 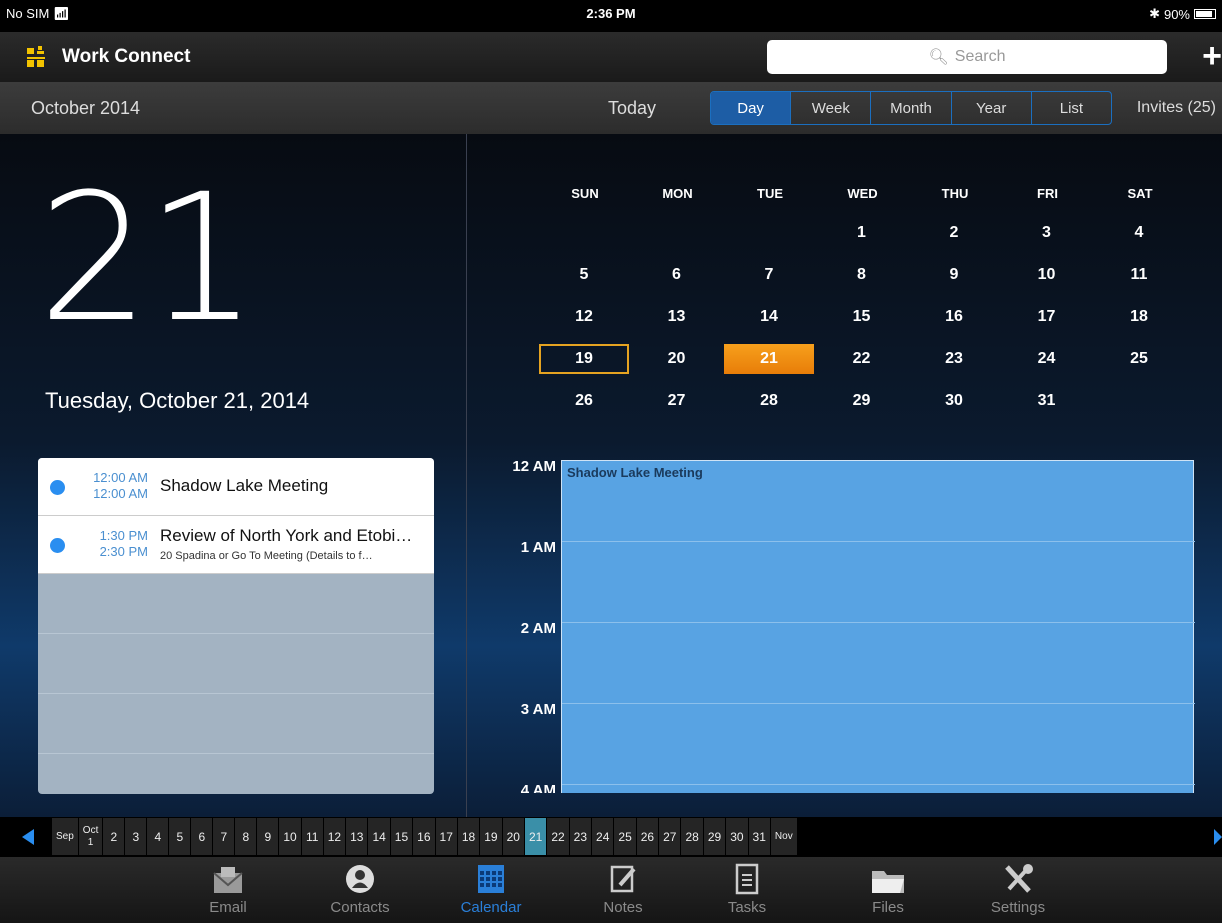 I want to click on battery-status: ✱ 90%, so click(x=1182, y=14).